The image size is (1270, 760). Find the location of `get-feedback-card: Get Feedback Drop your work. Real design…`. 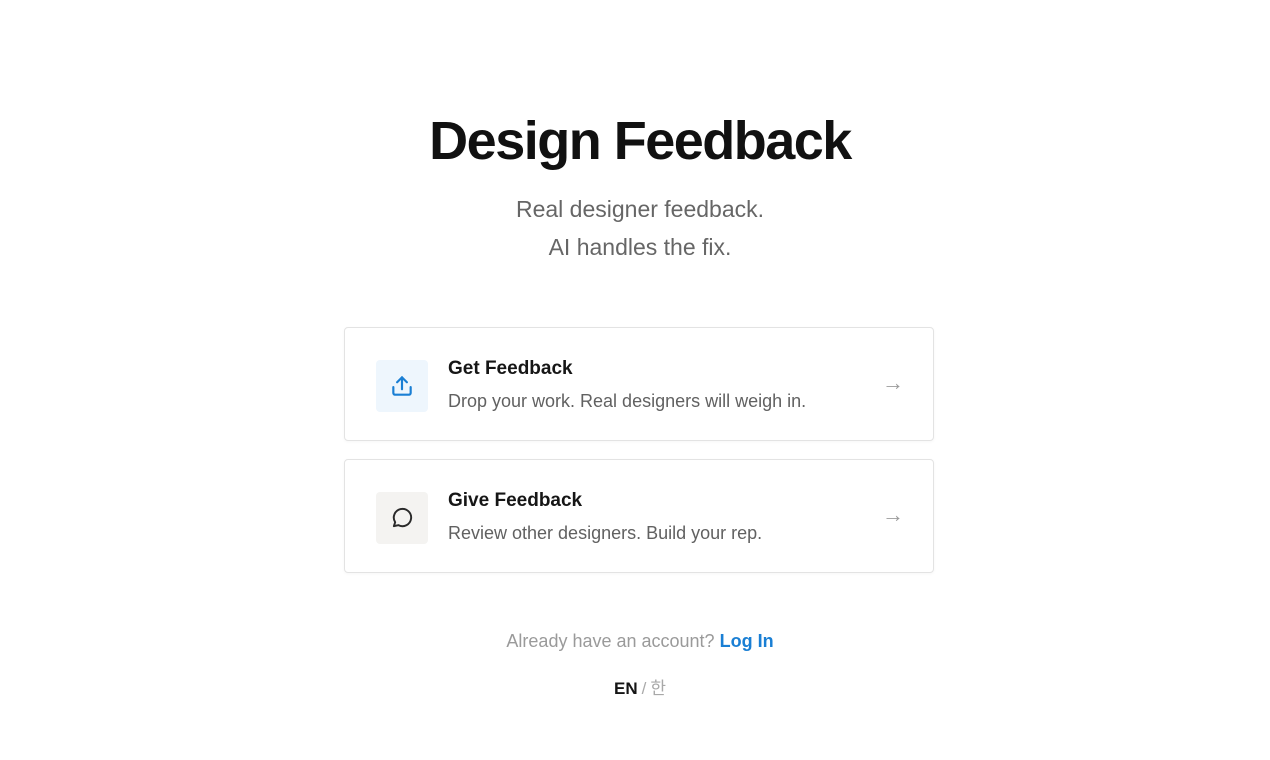

get-feedback-card: Get Feedback Drop your work. Real design… is located at coordinates (639, 384).